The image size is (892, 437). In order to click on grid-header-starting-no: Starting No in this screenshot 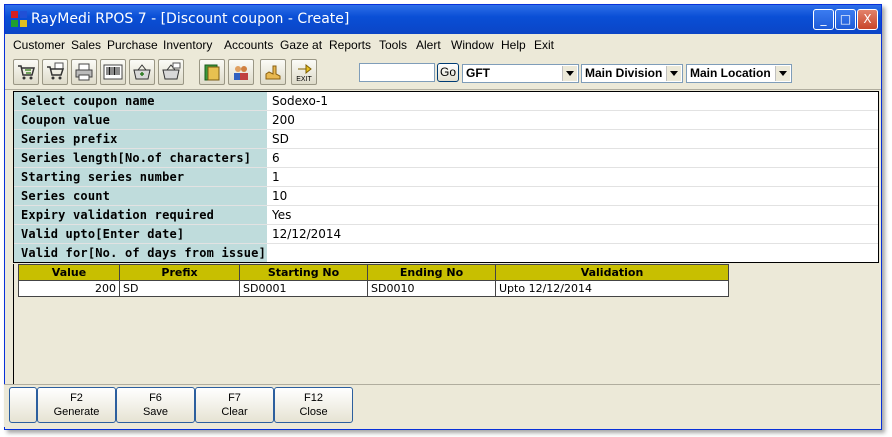, I will do `click(303, 272)`.